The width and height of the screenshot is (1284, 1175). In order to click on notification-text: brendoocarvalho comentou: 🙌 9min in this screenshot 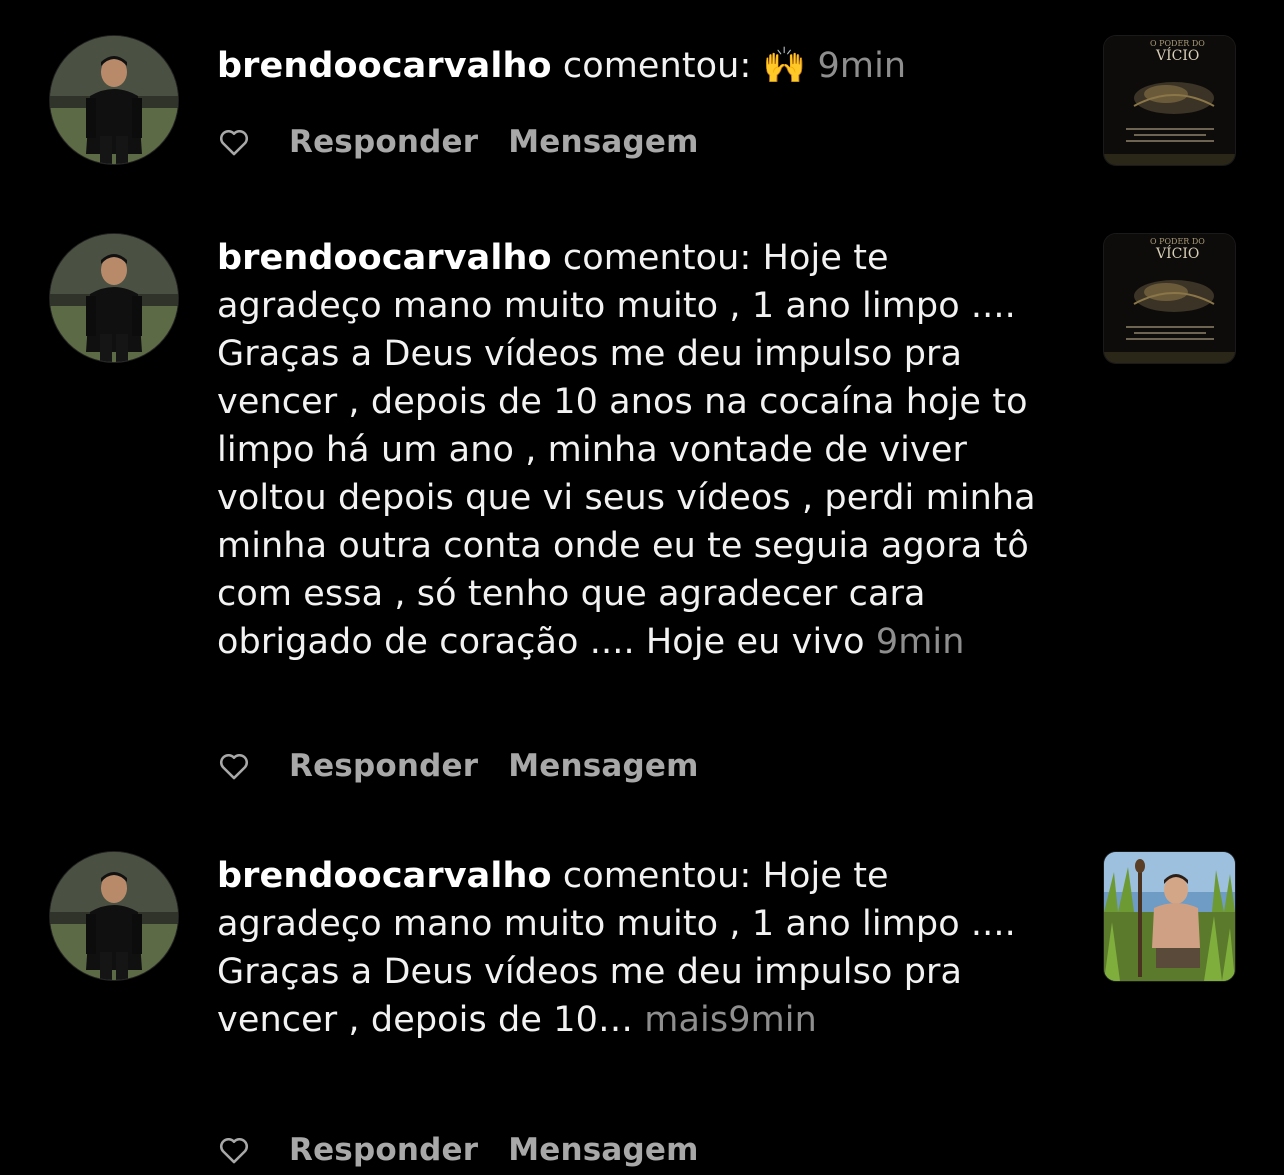, I will do `click(637, 66)`.